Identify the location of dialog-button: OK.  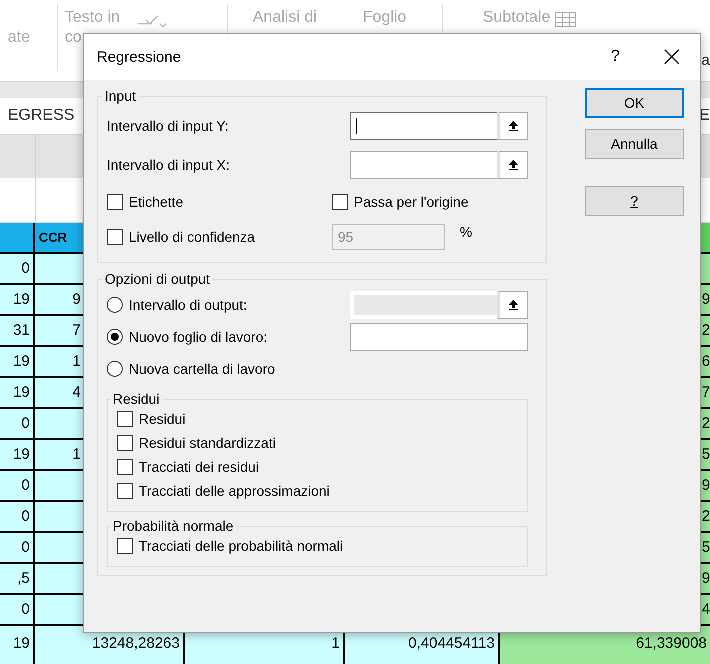
(634, 103).